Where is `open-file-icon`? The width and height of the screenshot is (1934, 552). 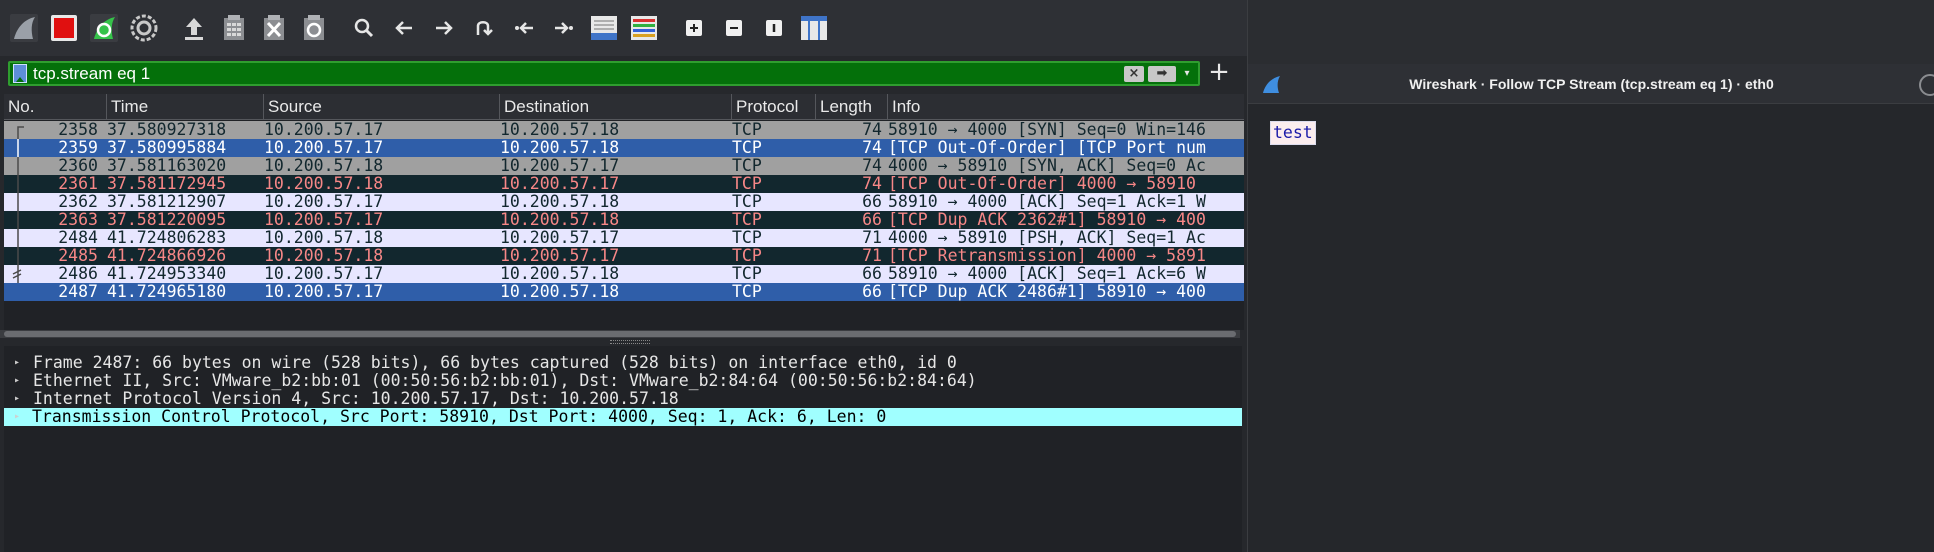
open-file-icon is located at coordinates (194, 28).